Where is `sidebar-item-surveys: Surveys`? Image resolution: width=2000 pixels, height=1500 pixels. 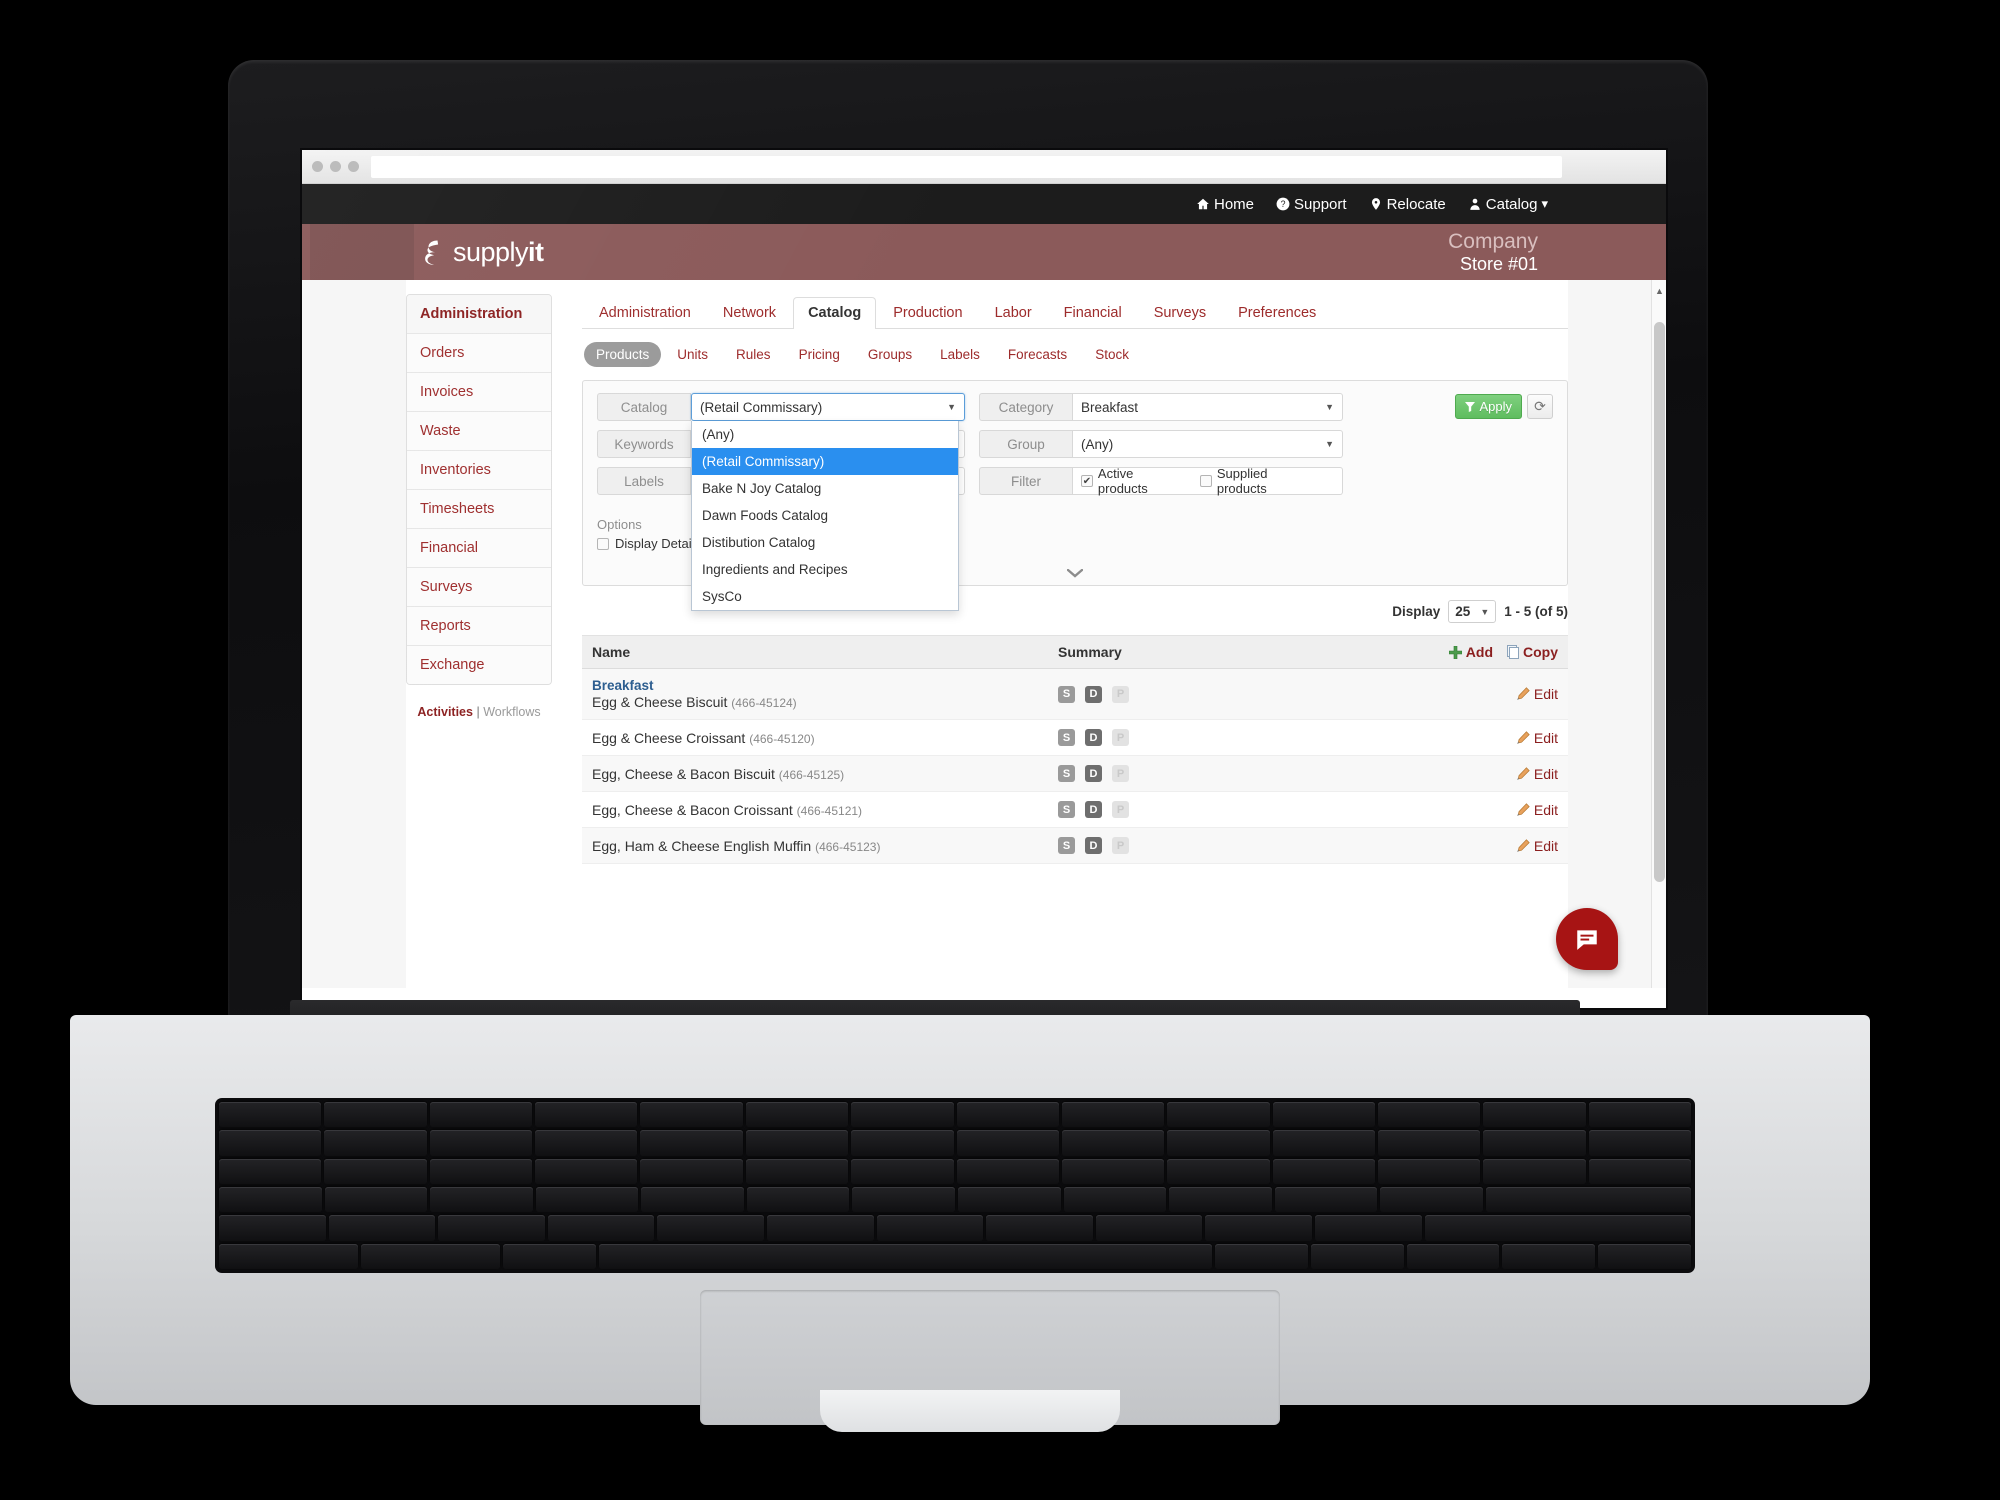
sidebar-item-surveys: Surveys is located at coordinates (479, 587).